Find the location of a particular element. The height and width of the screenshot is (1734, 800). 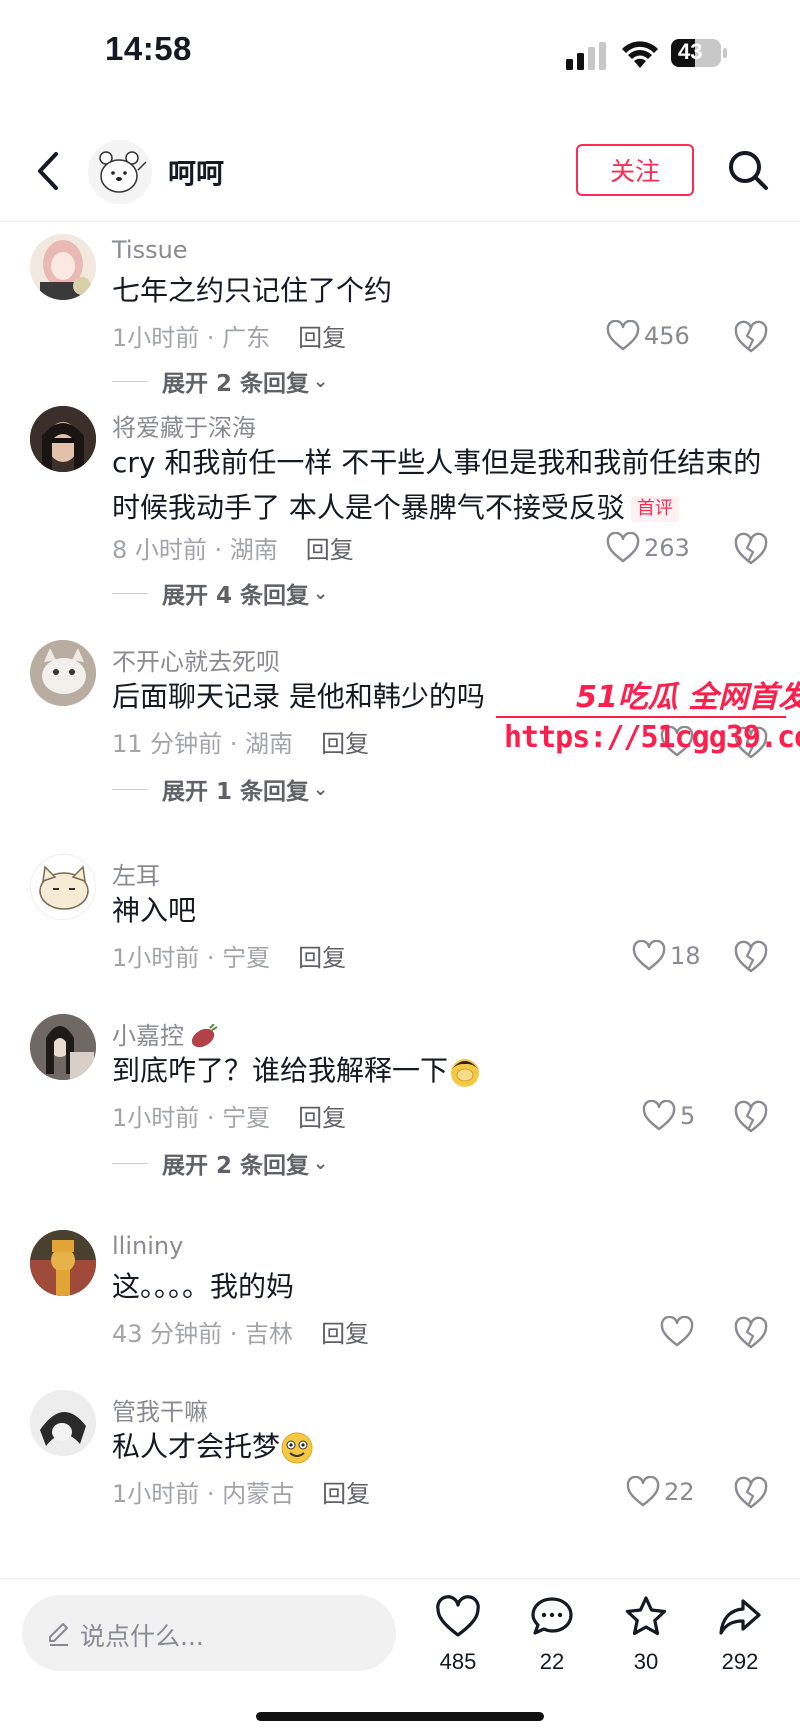

status-bar: 14:58 43 is located at coordinates (400, 55).